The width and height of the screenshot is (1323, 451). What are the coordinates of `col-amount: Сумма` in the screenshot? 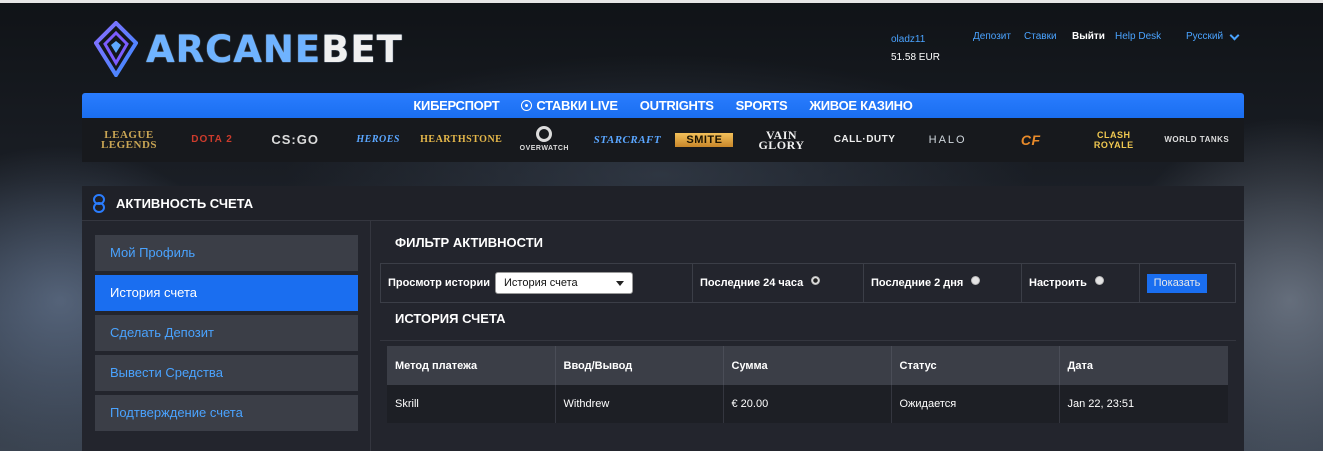 It's located at (807, 365).